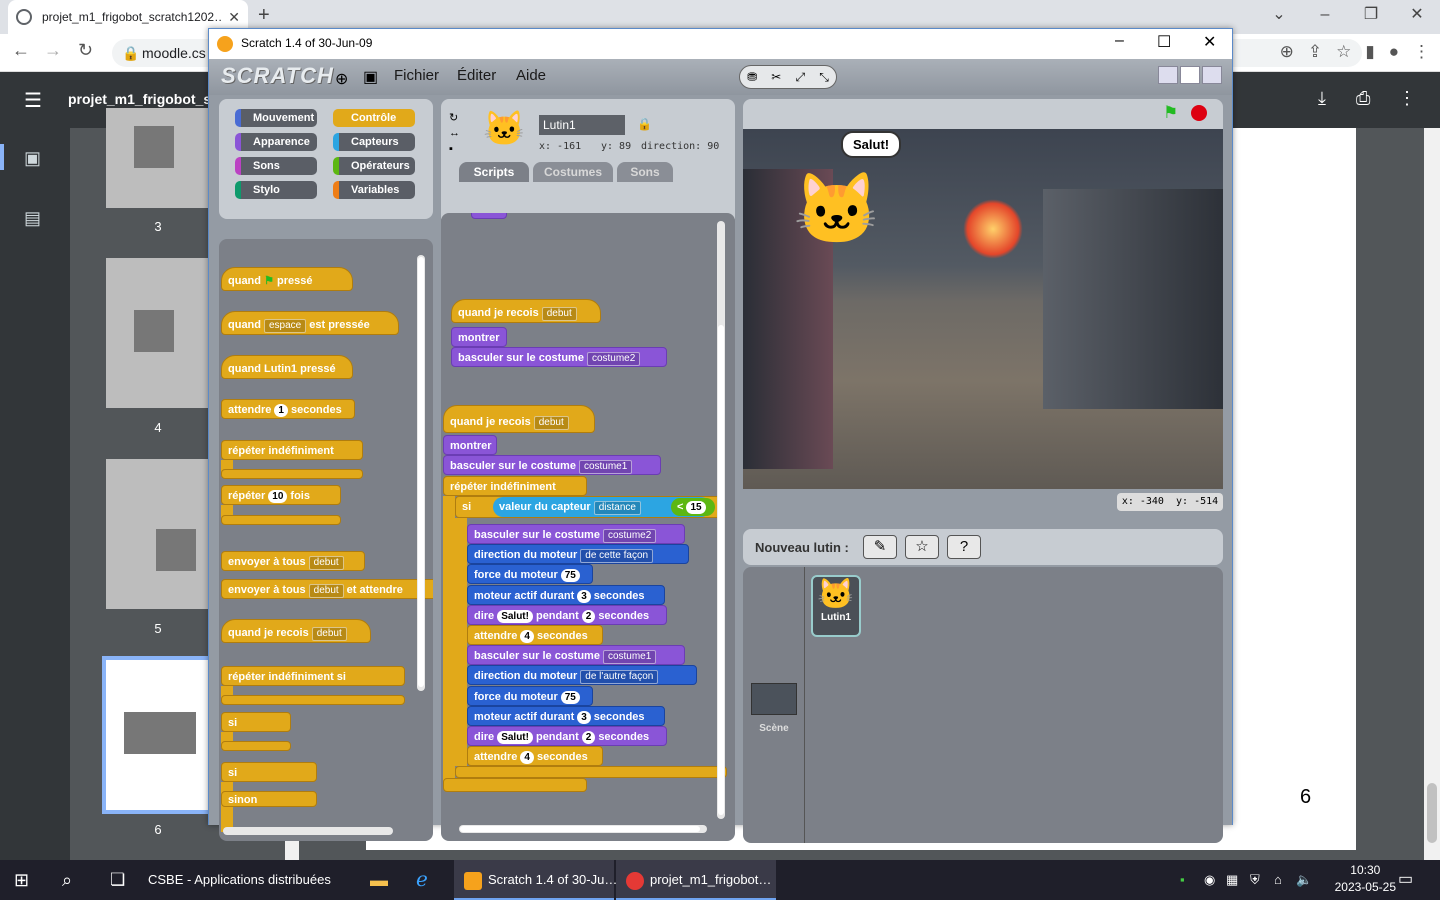 The height and width of the screenshot is (900, 1440). I want to click on close-tab-icon: ✕, so click(234, 17).